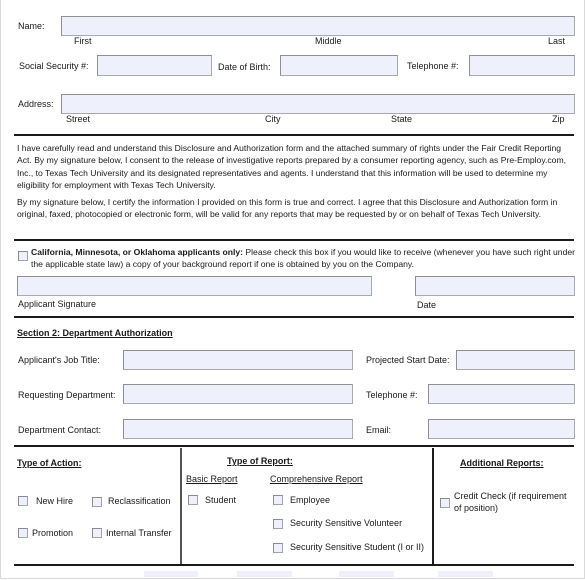  I want to click on email-label: Email:, so click(379, 430).